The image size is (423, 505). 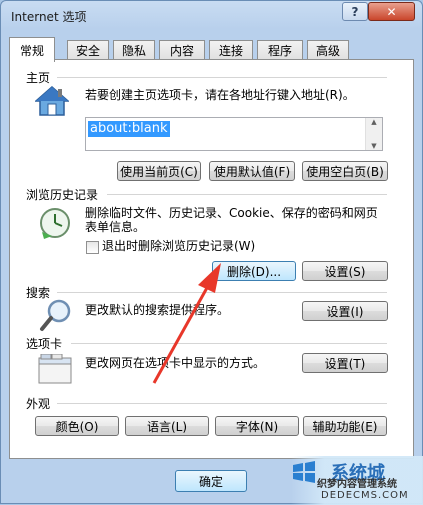 I want to click on accessibility-button: 辅助功能(E), so click(x=345, y=426).